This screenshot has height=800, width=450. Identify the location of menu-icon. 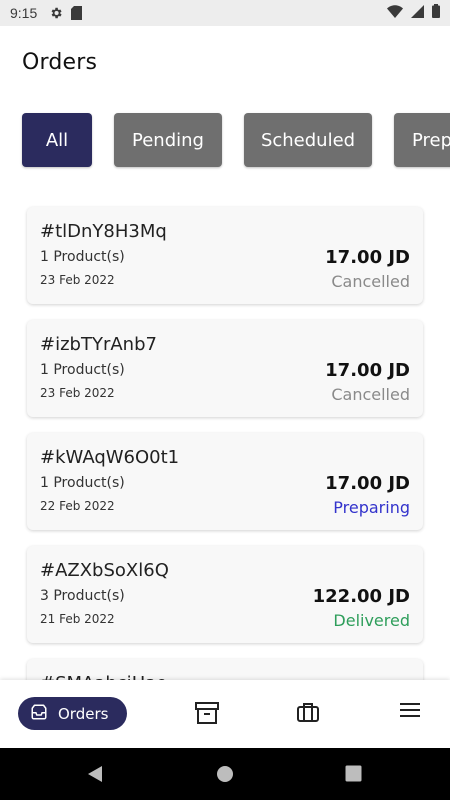
(410, 710).